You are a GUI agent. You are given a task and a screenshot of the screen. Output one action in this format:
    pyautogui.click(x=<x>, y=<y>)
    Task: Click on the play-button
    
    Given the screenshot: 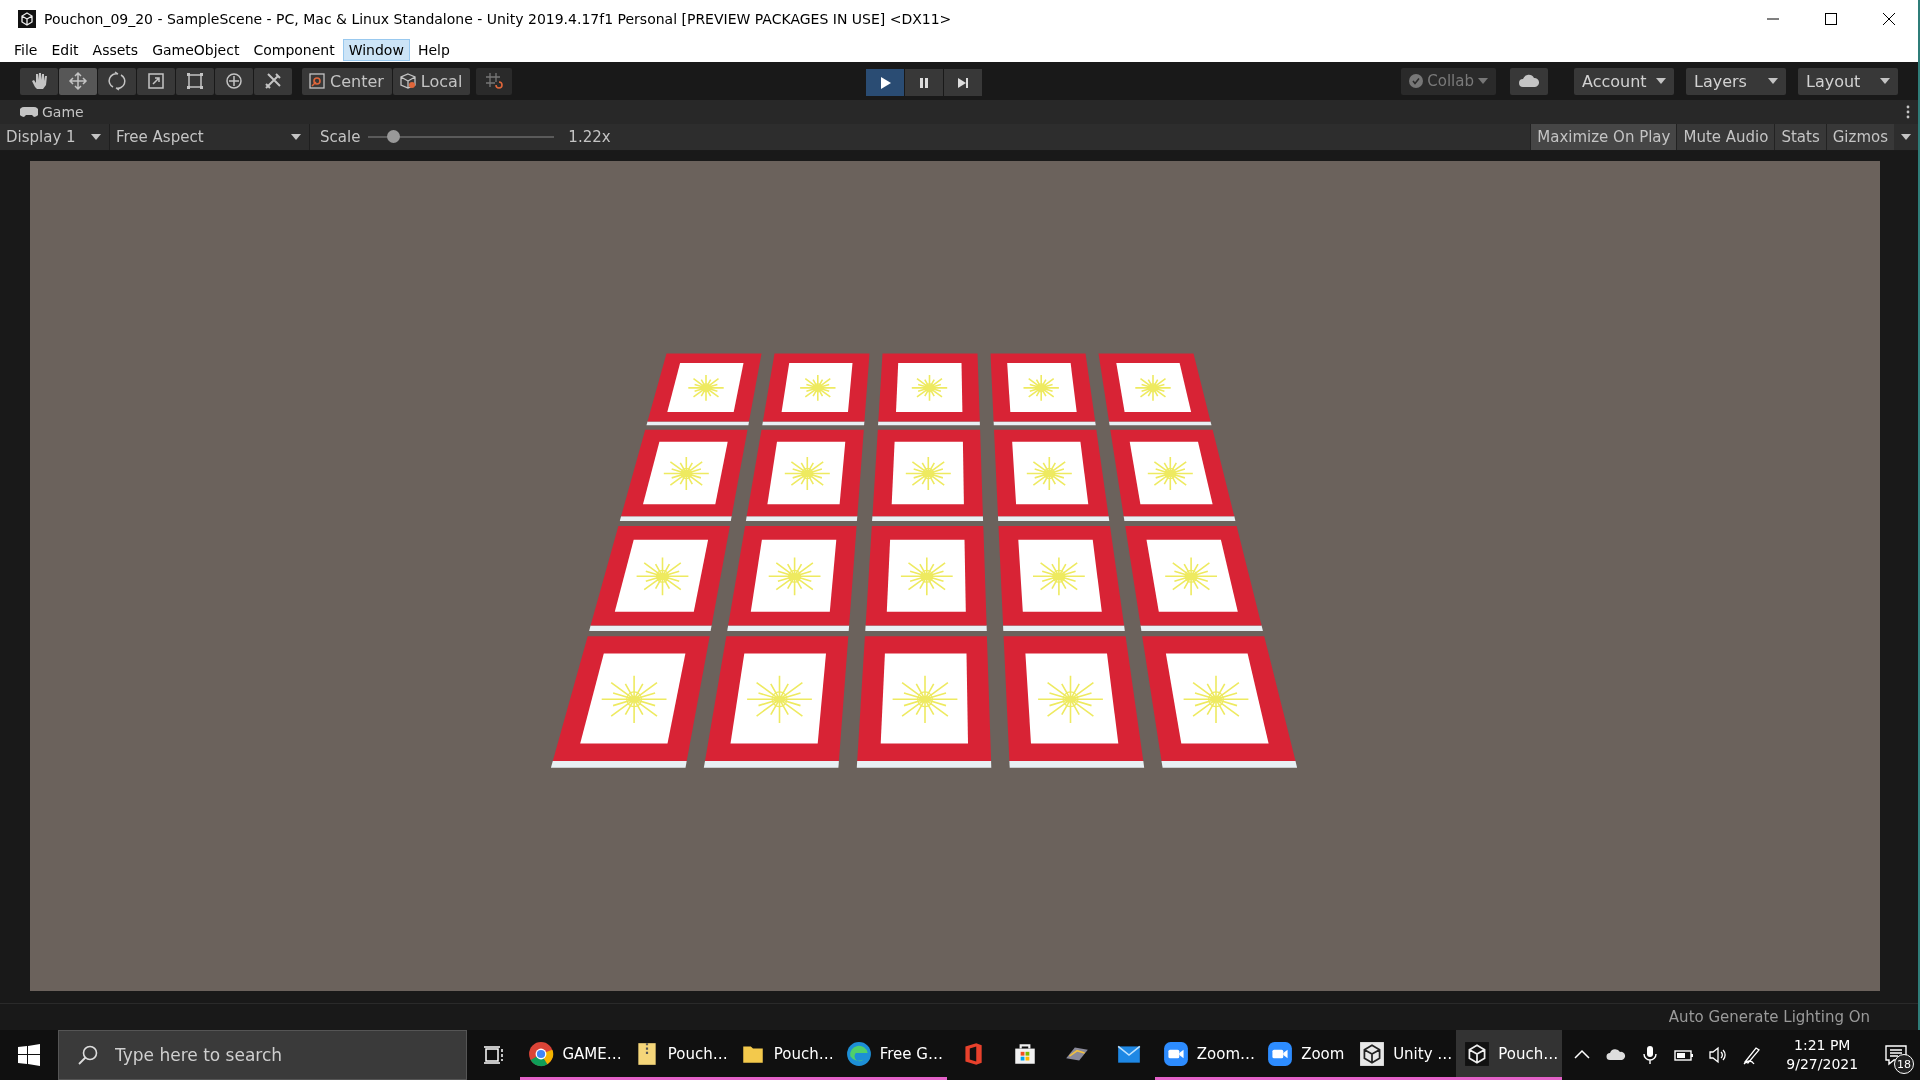 What is the action you would take?
    pyautogui.click(x=885, y=82)
    